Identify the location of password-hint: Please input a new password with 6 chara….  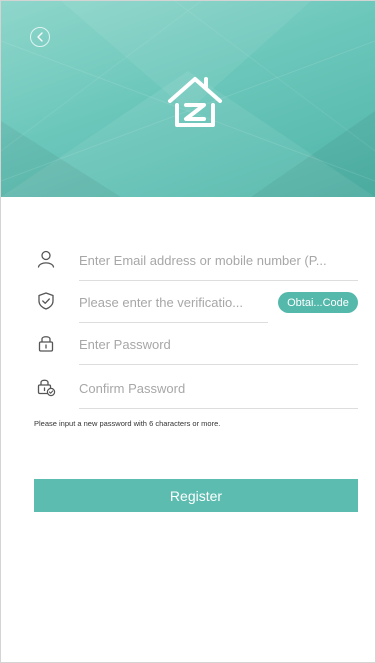
(127, 423).